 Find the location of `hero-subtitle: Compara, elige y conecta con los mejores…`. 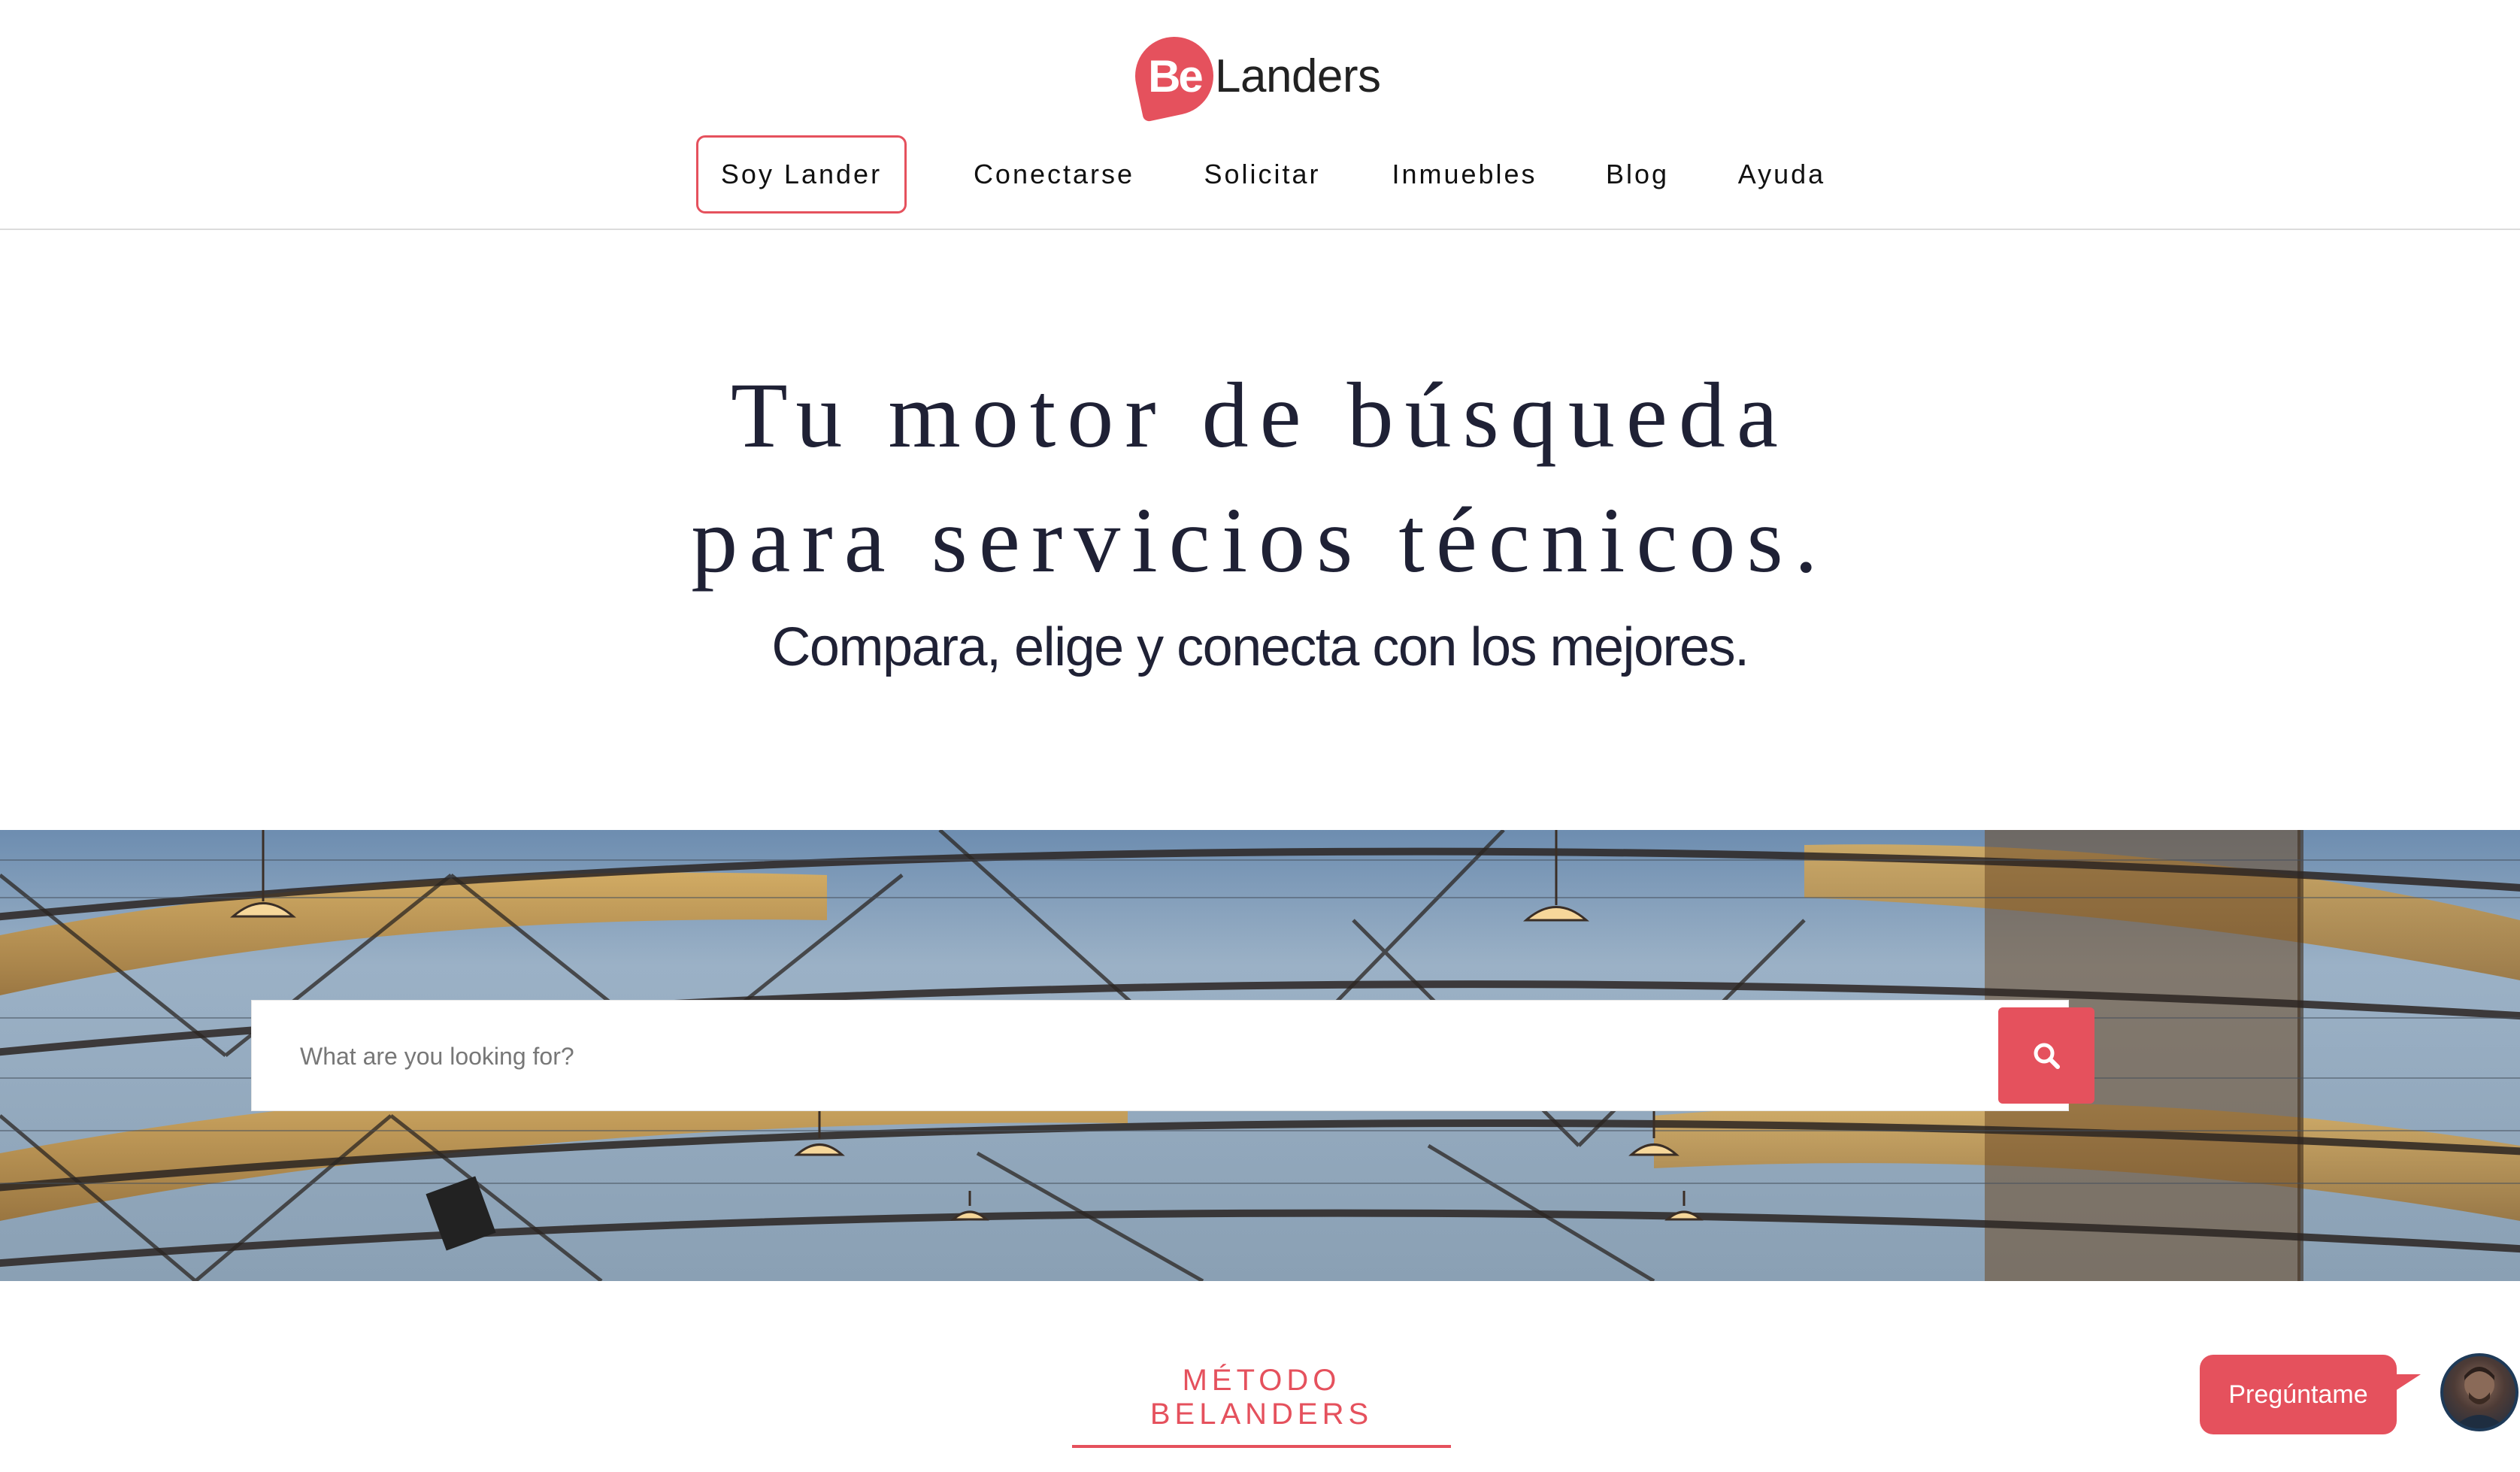

hero-subtitle: Compara, elige y conecta con los mejores… is located at coordinates (1260, 647).